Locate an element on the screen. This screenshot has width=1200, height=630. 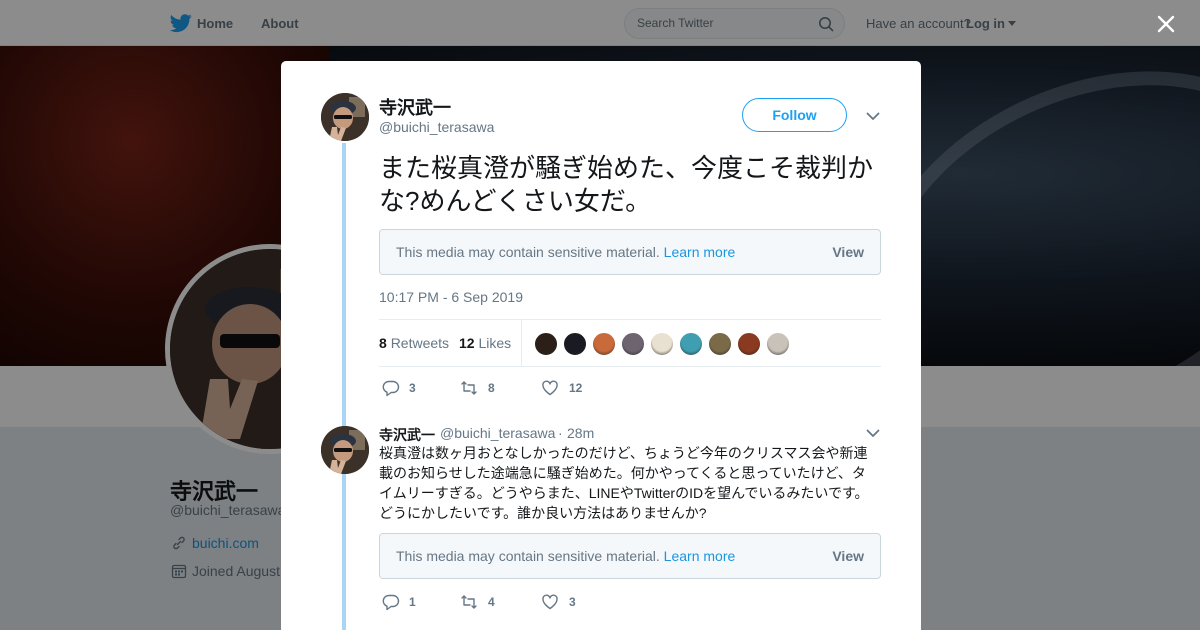
like-icon is located at coordinates (550, 388).